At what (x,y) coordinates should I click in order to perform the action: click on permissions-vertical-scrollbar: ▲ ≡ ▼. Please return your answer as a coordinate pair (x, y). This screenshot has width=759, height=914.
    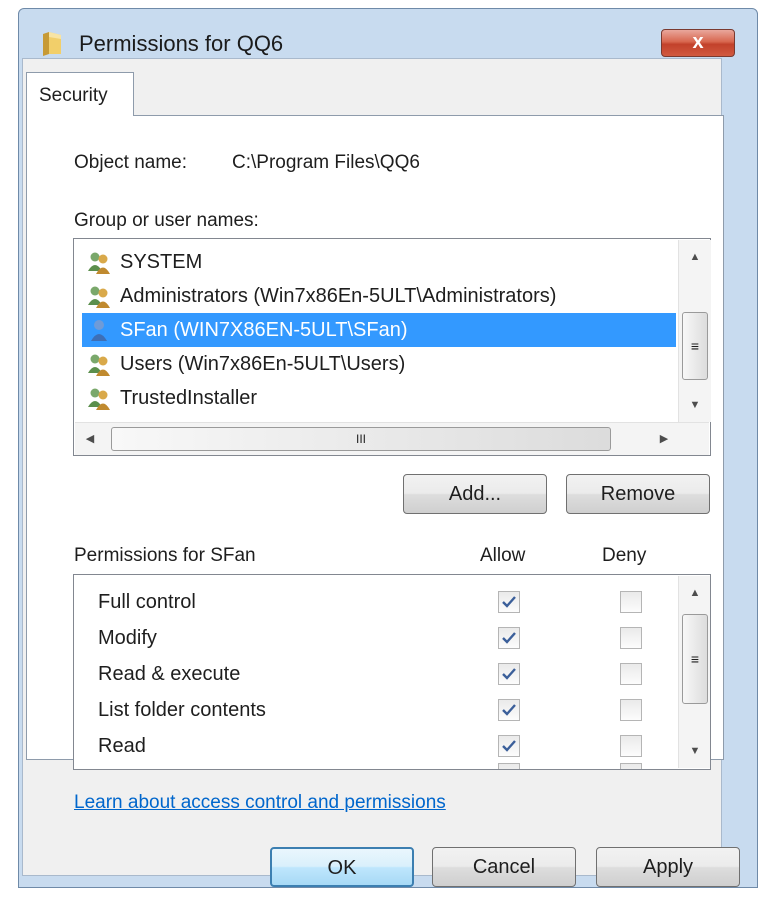
    Looking at the image, I should click on (694, 672).